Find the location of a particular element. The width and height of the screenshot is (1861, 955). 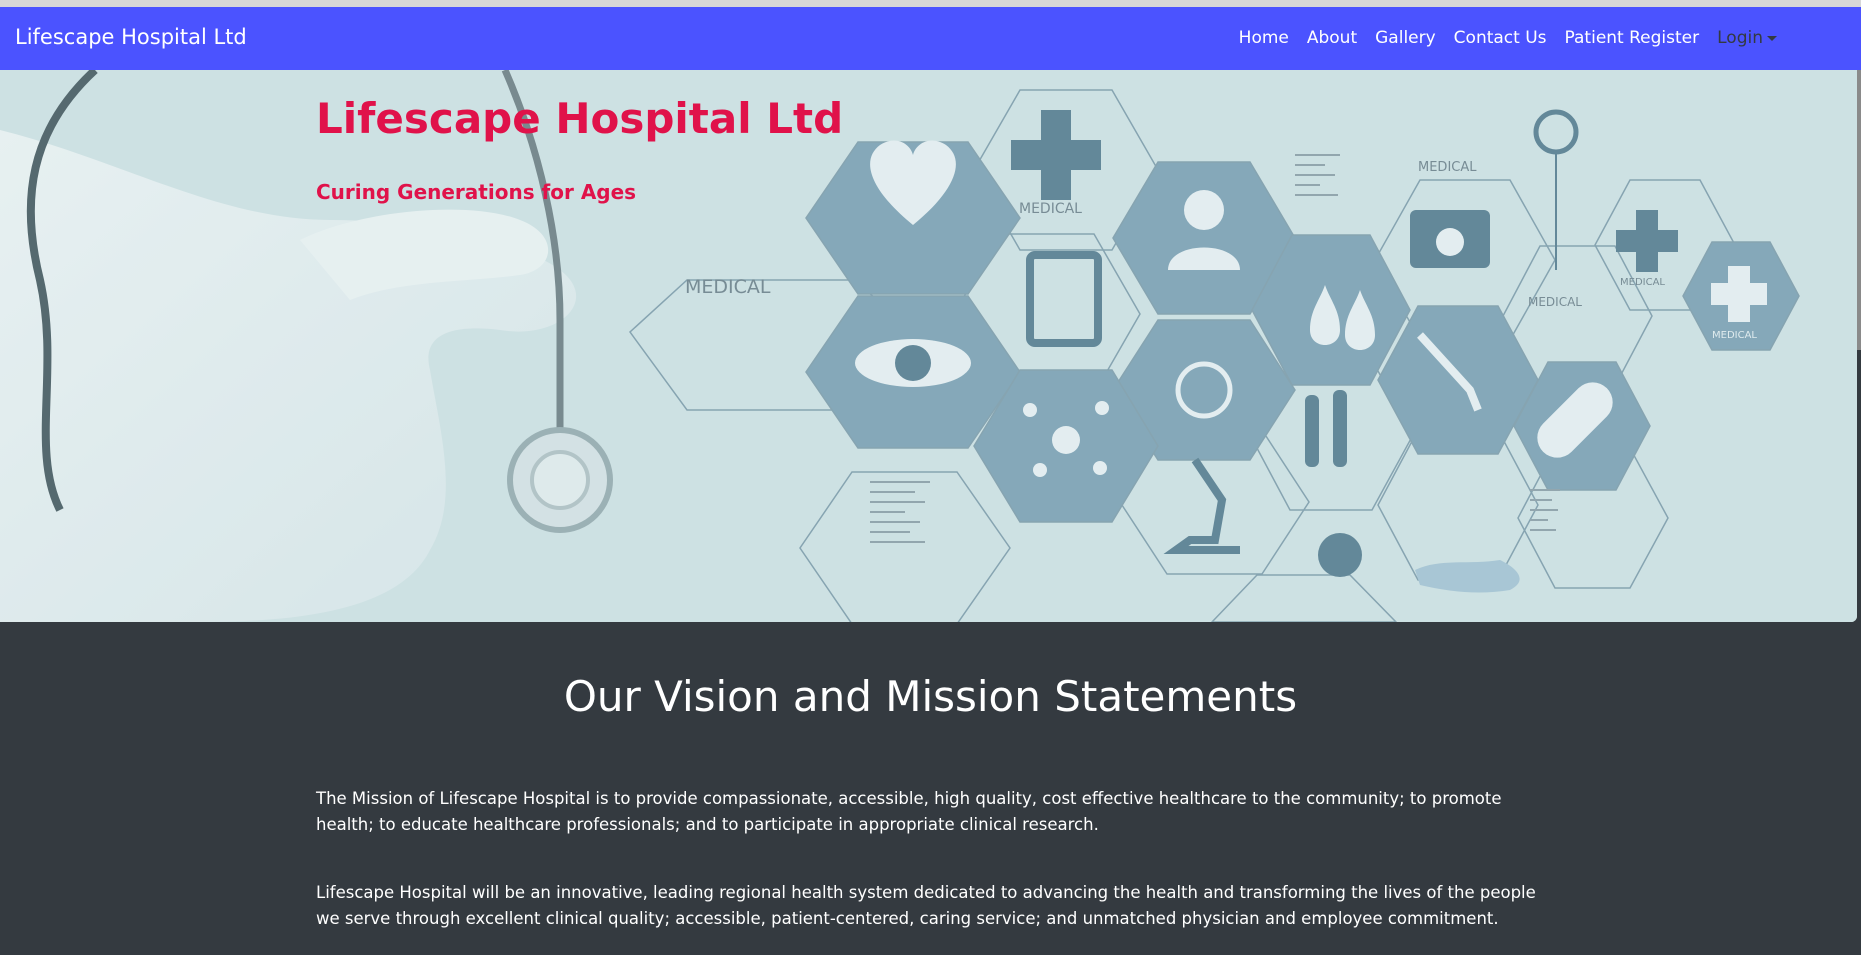

login-label: Login is located at coordinates (1740, 38).